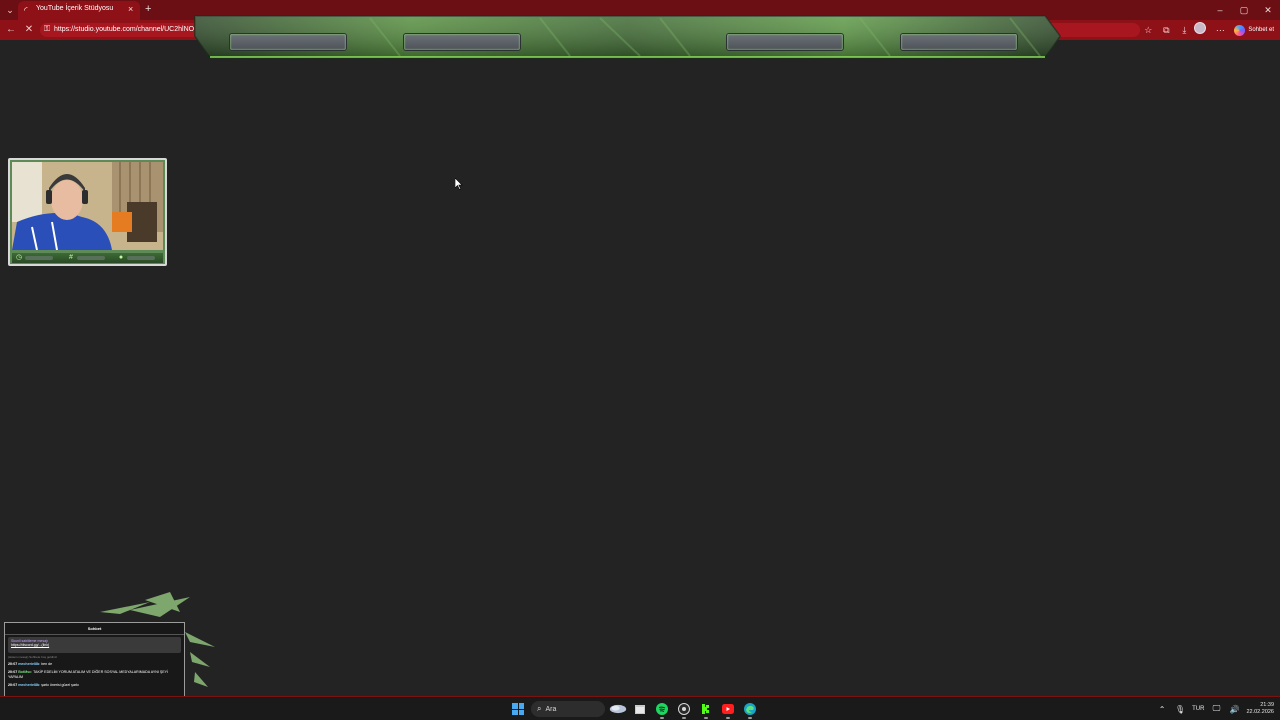 This screenshot has width=1280, height=720. I want to click on webcam-overlay: ◷ # ●, so click(87, 212).